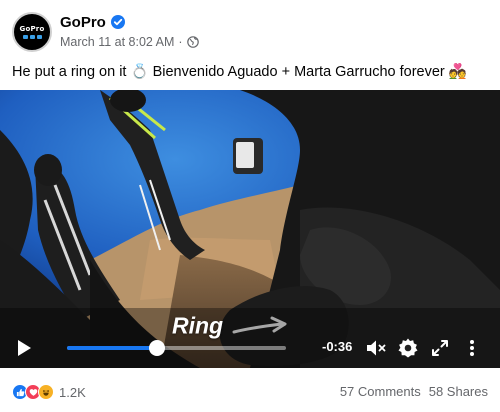  I want to click on gopro-logo: GoPro, so click(32, 32).